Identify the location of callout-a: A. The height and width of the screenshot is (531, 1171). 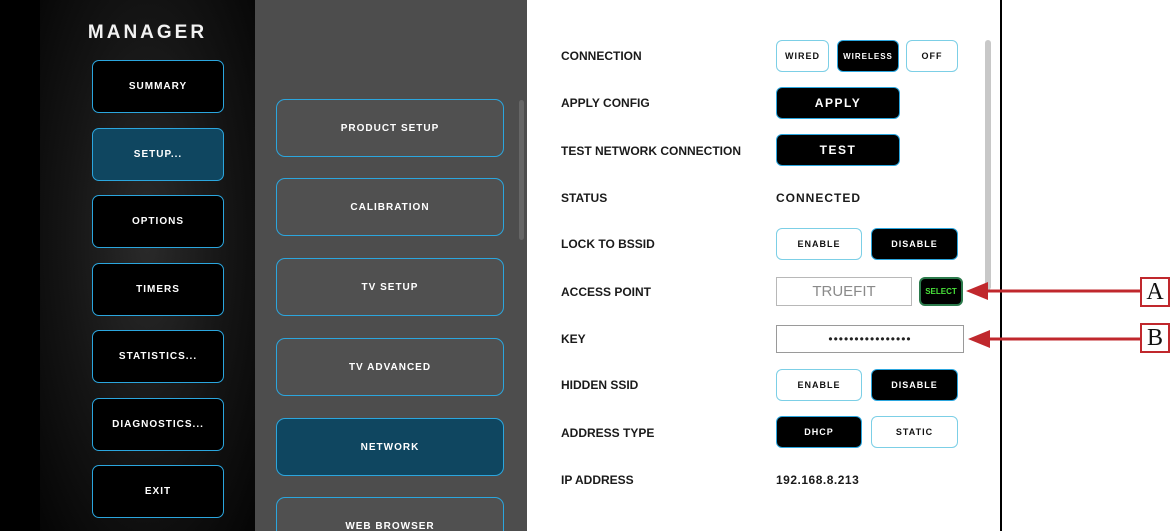
(1155, 292).